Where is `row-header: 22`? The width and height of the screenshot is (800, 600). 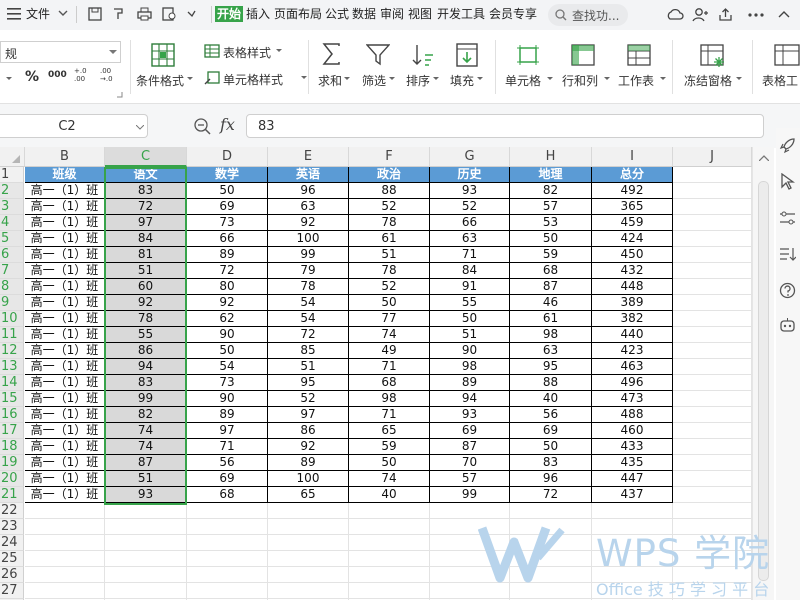
row-header: 22 is located at coordinates (12, 511).